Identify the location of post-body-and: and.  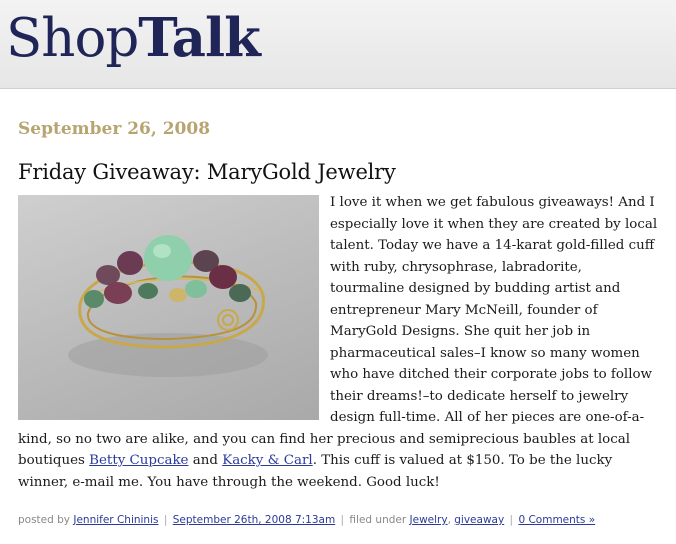
(205, 460).